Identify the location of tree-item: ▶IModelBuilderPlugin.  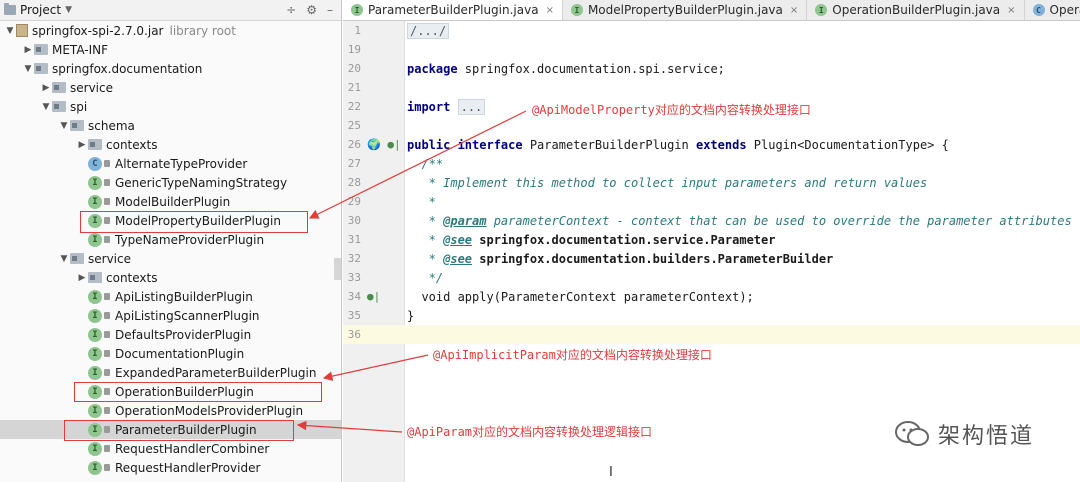
(170, 201).